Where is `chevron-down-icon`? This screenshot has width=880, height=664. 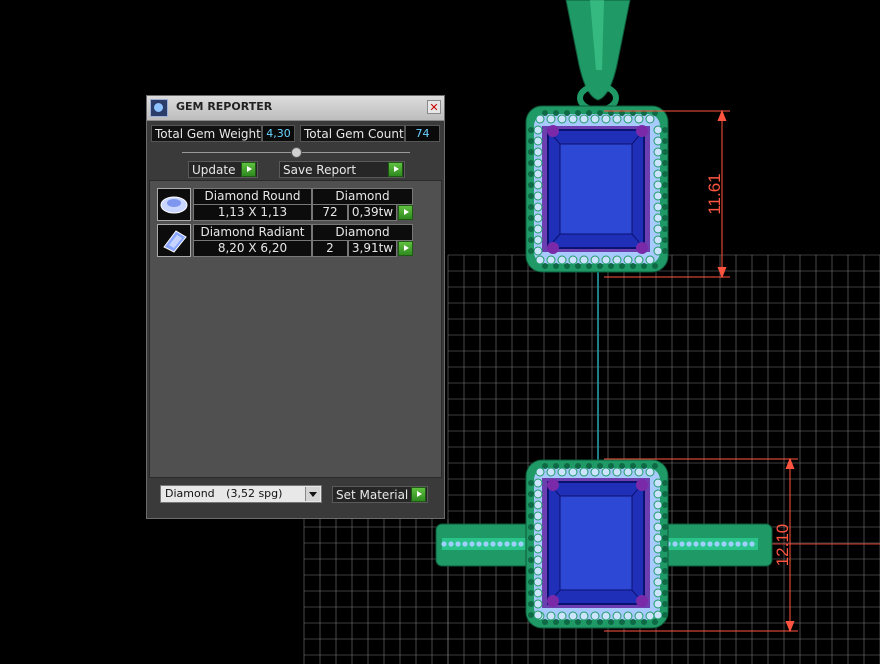 chevron-down-icon is located at coordinates (312, 494).